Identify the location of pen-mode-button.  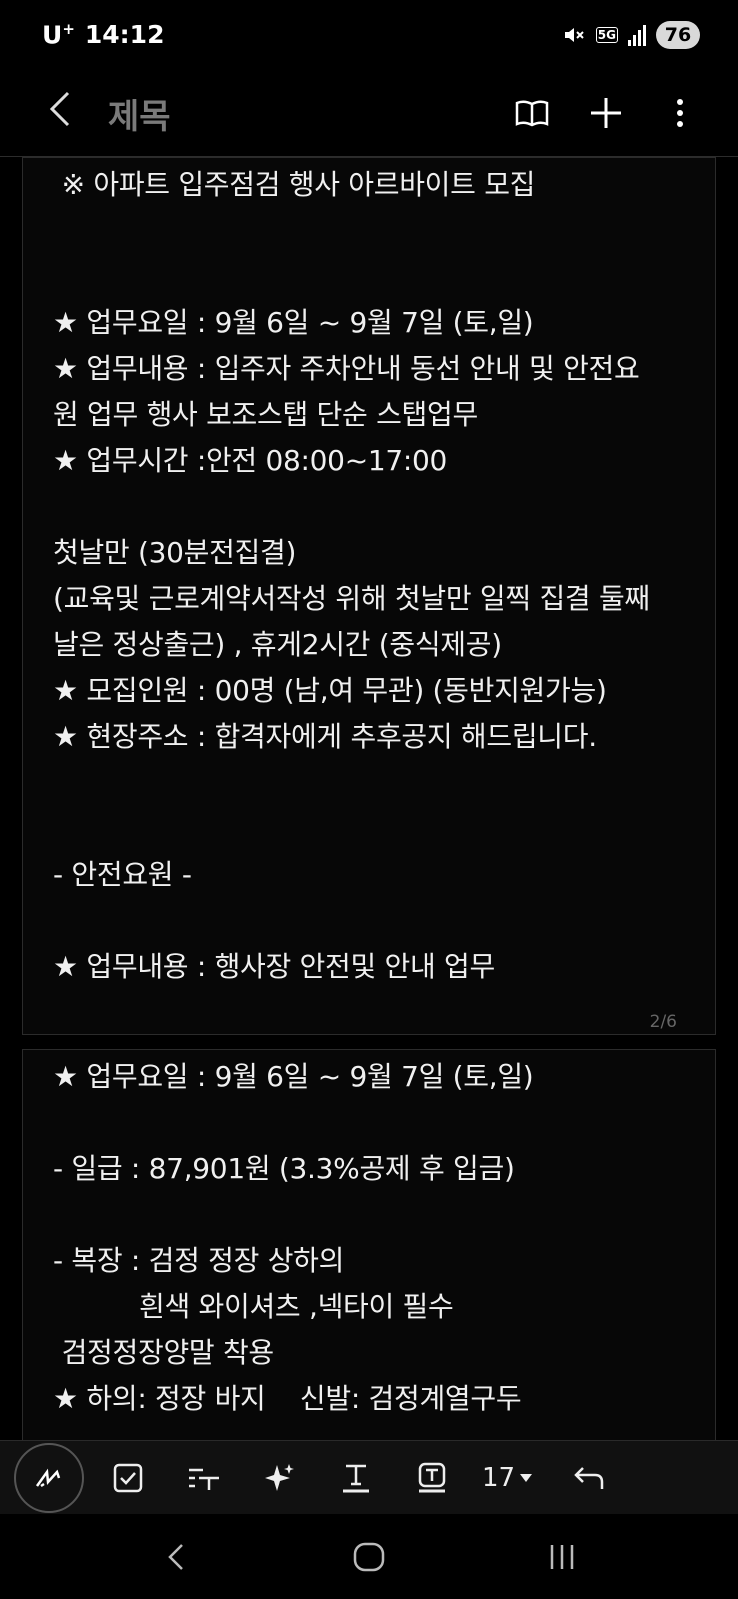
(49, 1477).